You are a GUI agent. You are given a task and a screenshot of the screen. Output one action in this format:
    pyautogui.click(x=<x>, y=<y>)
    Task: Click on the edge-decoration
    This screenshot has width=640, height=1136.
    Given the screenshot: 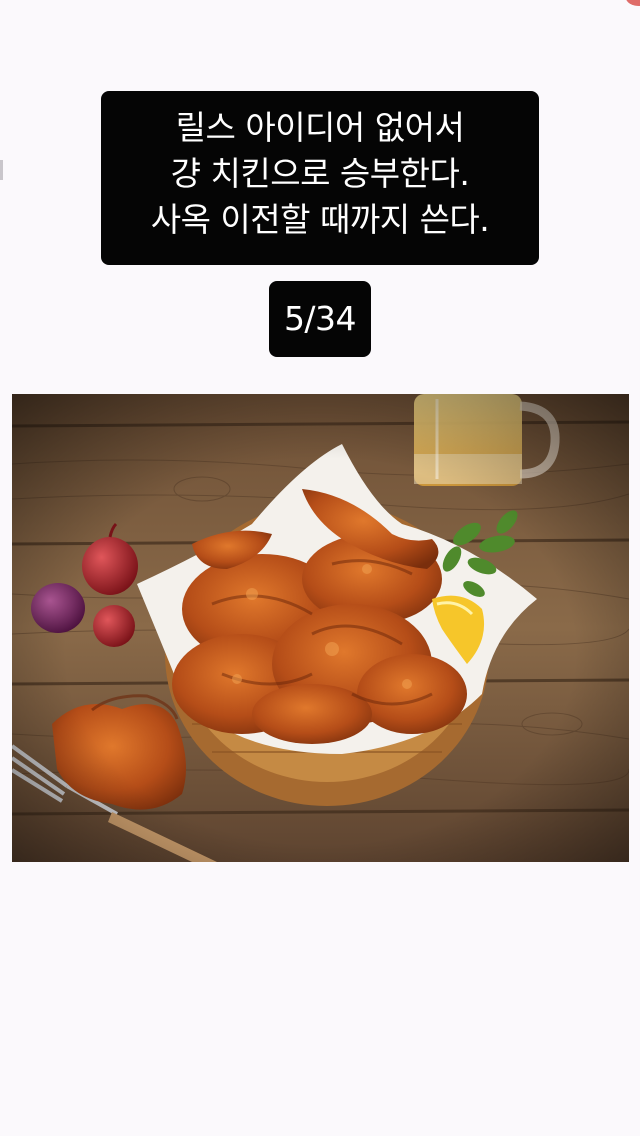 What is the action you would take?
    pyautogui.click(x=1, y=170)
    